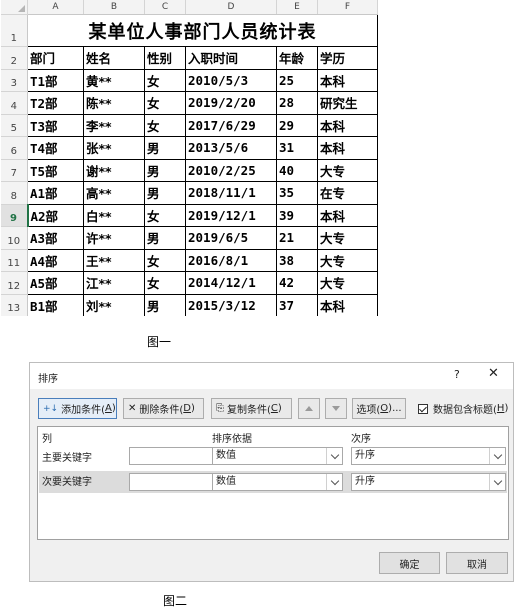  I want to click on copy-level-button: ⎘ 复制条件(C), so click(251, 408).